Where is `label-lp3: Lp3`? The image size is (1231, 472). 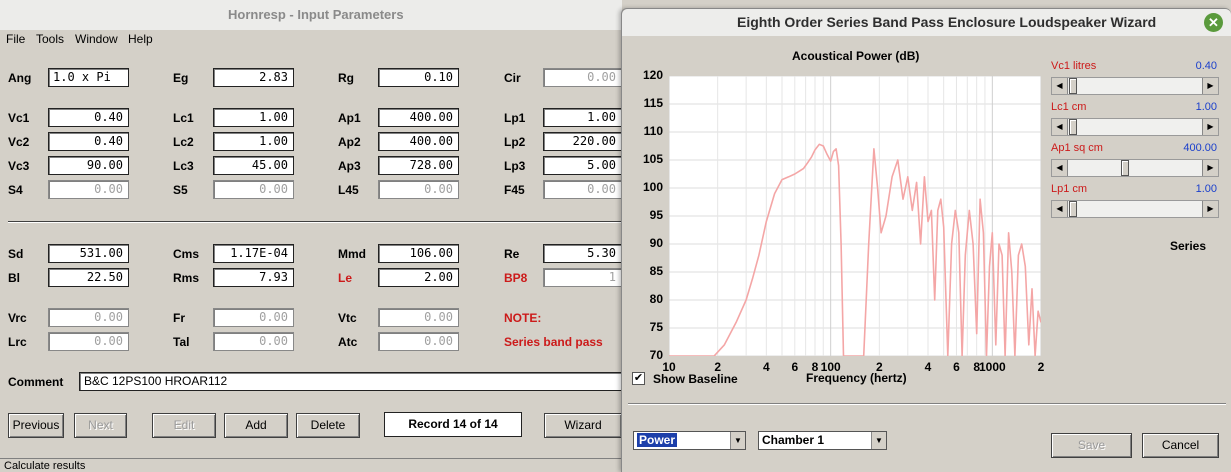
label-lp3: Lp3 is located at coordinates (515, 166).